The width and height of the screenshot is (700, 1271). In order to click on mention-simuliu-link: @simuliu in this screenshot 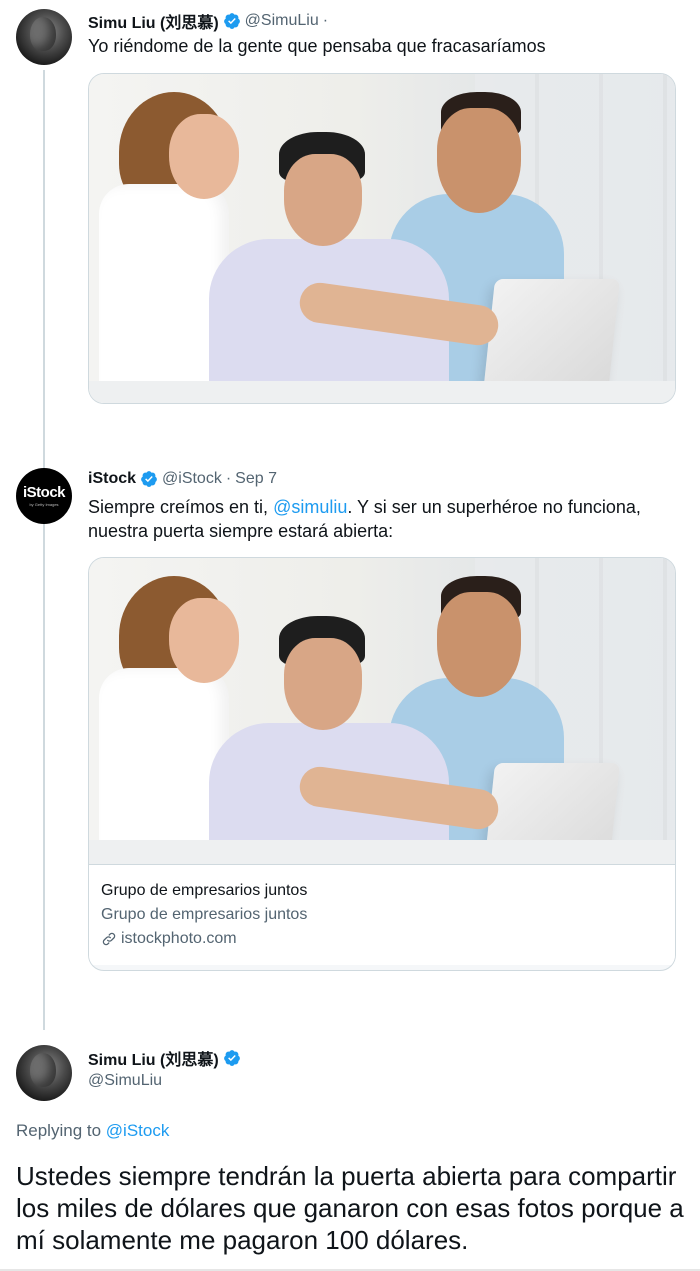, I will do `click(310, 507)`.